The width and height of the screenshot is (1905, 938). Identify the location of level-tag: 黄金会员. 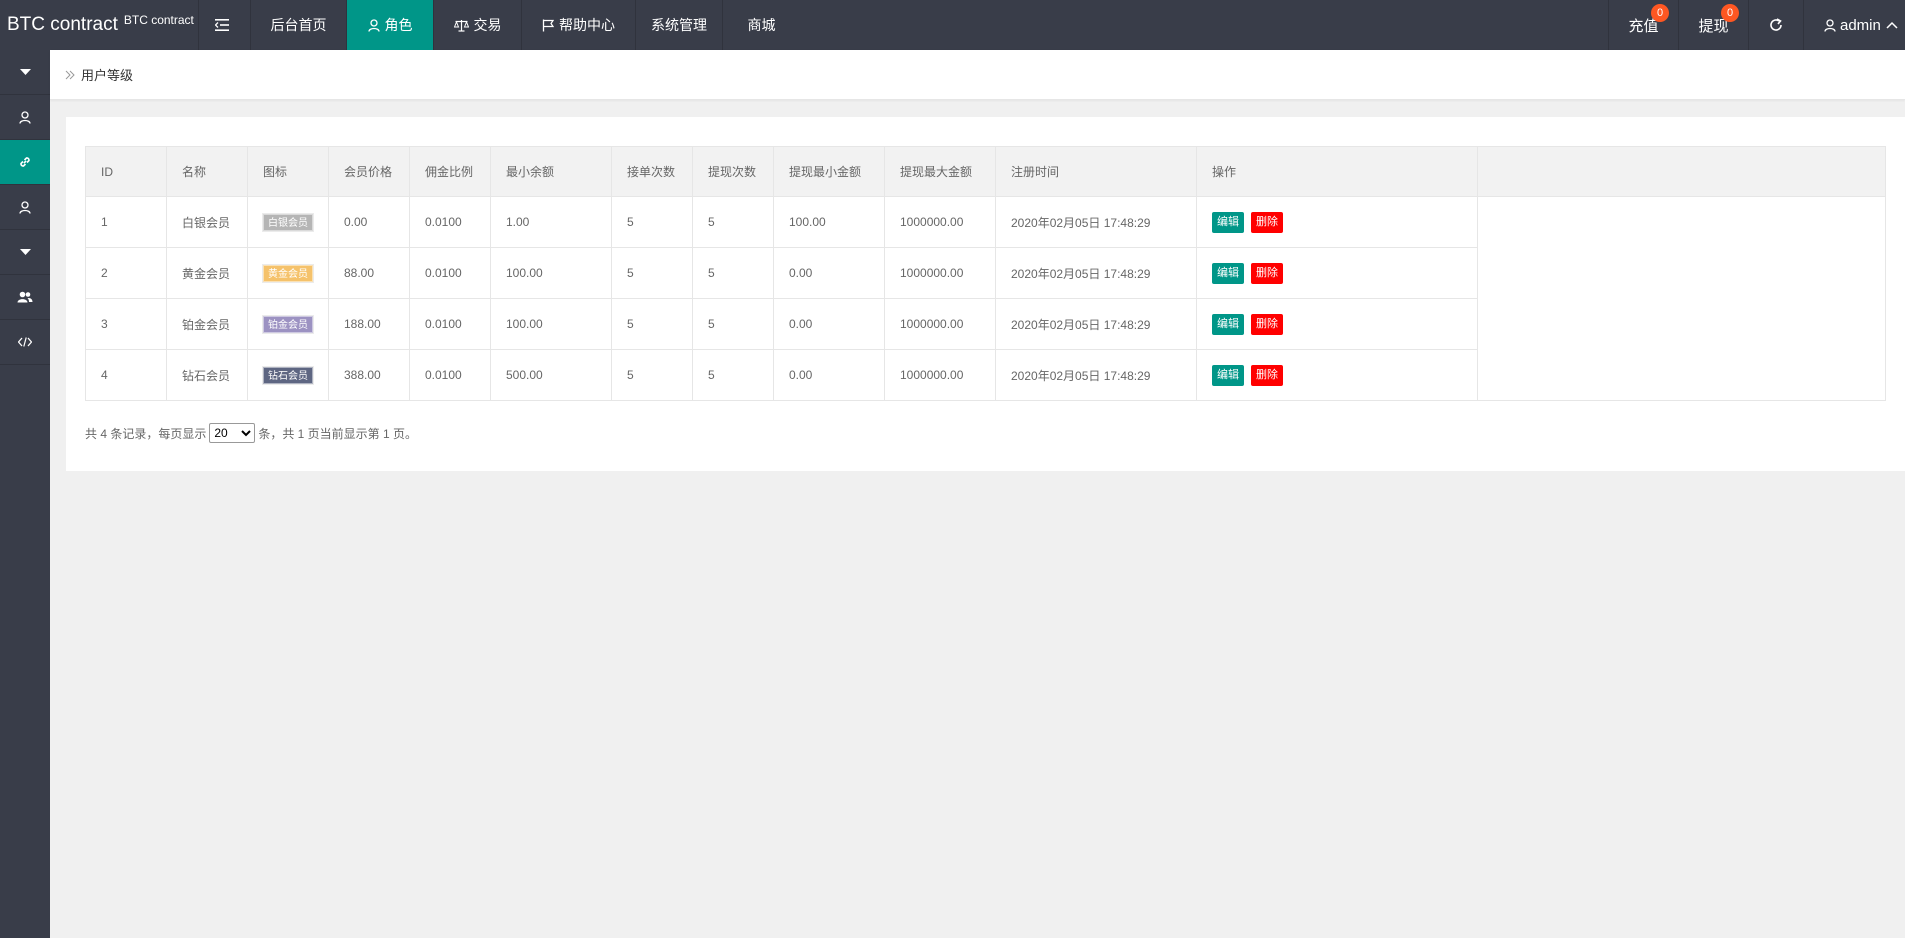
(288, 273).